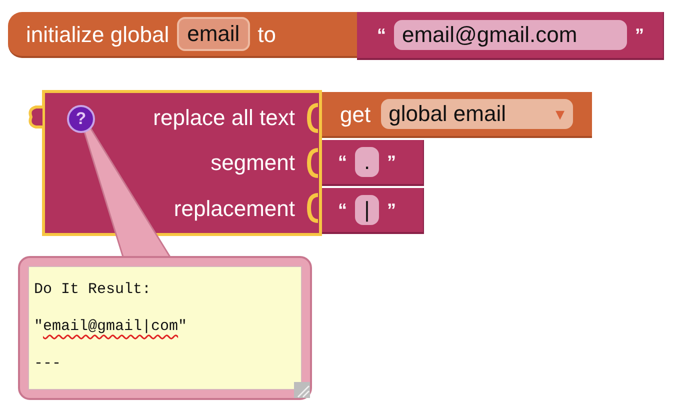 The width and height of the screenshot is (690, 410). Describe the element at coordinates (367, 210) in the screenshot. I see `text-field: |` at that location.